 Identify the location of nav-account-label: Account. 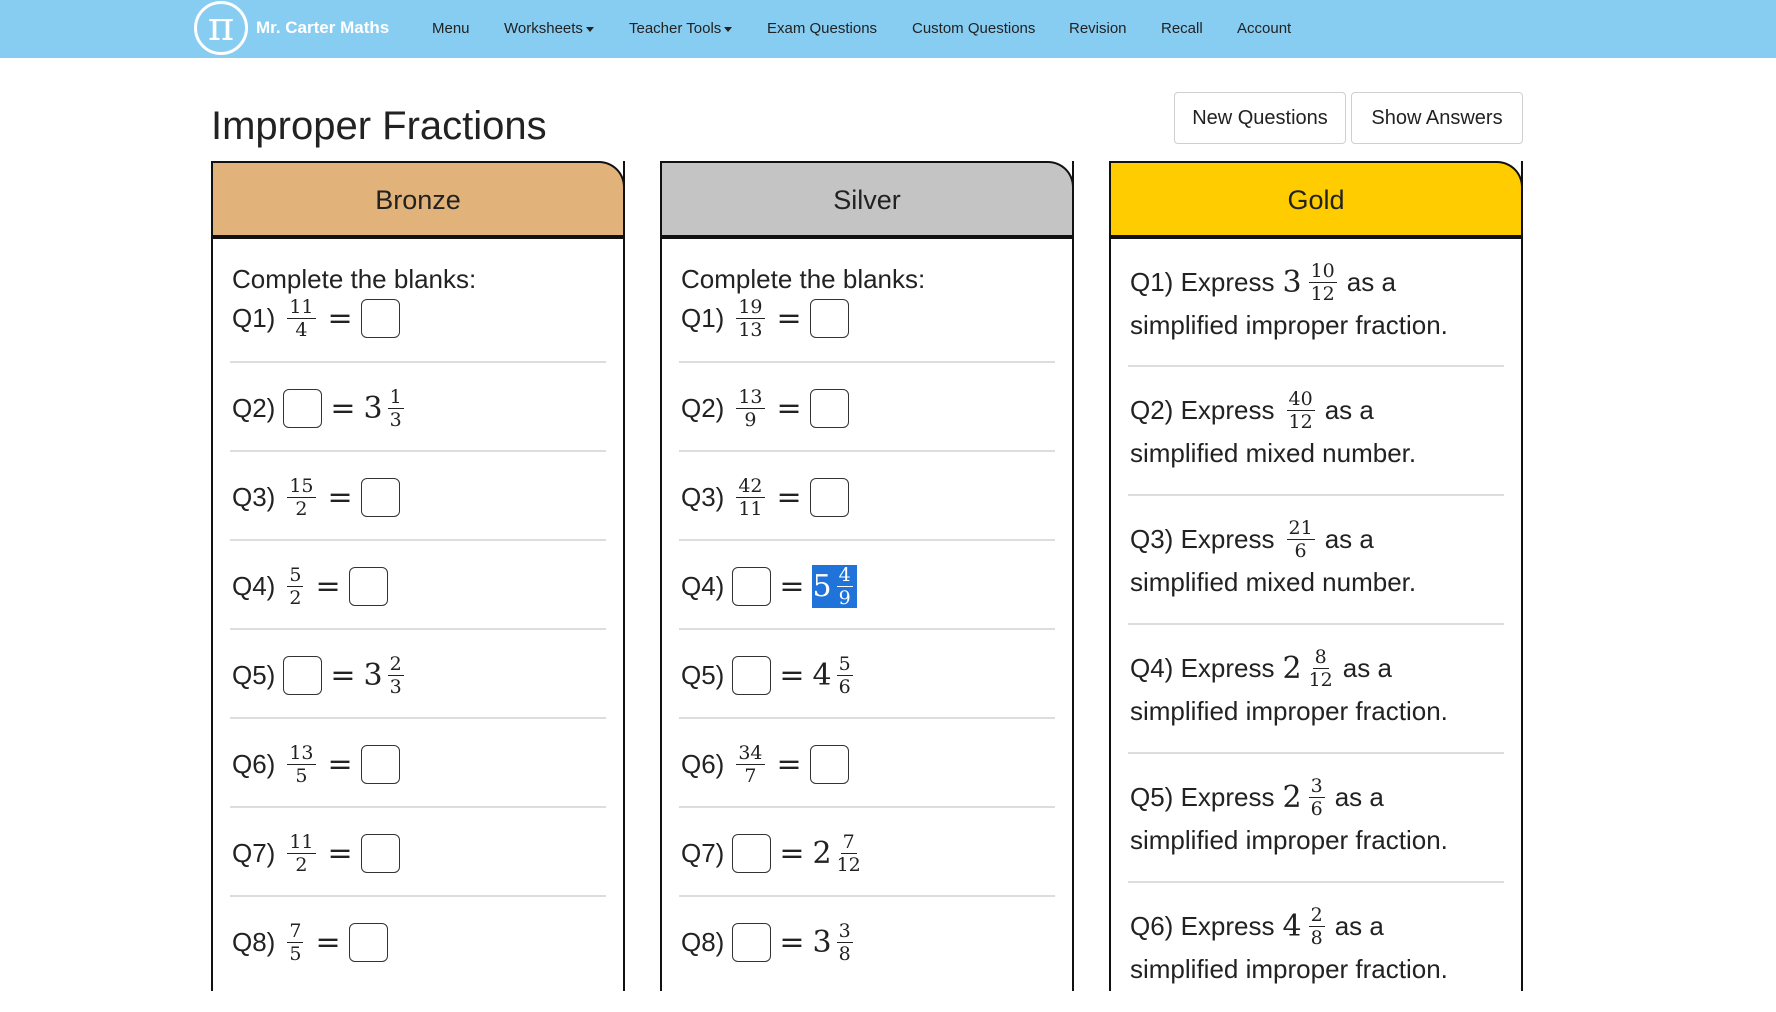
(1264, 28).